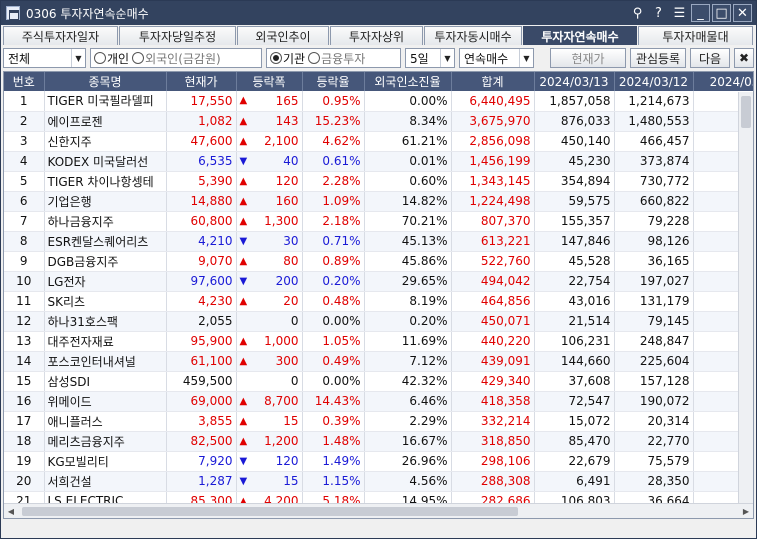 The image size is (757, 539). I want to click on col-header-date1: 2024/03/13, so click(574, 81).